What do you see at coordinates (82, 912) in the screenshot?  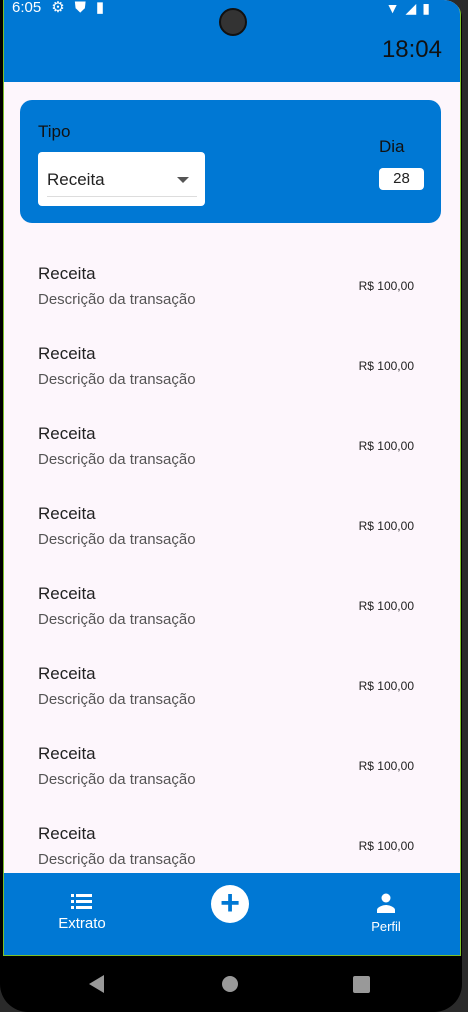 I see `nav-extrato: Extrato` at bounding box center [82, 912].